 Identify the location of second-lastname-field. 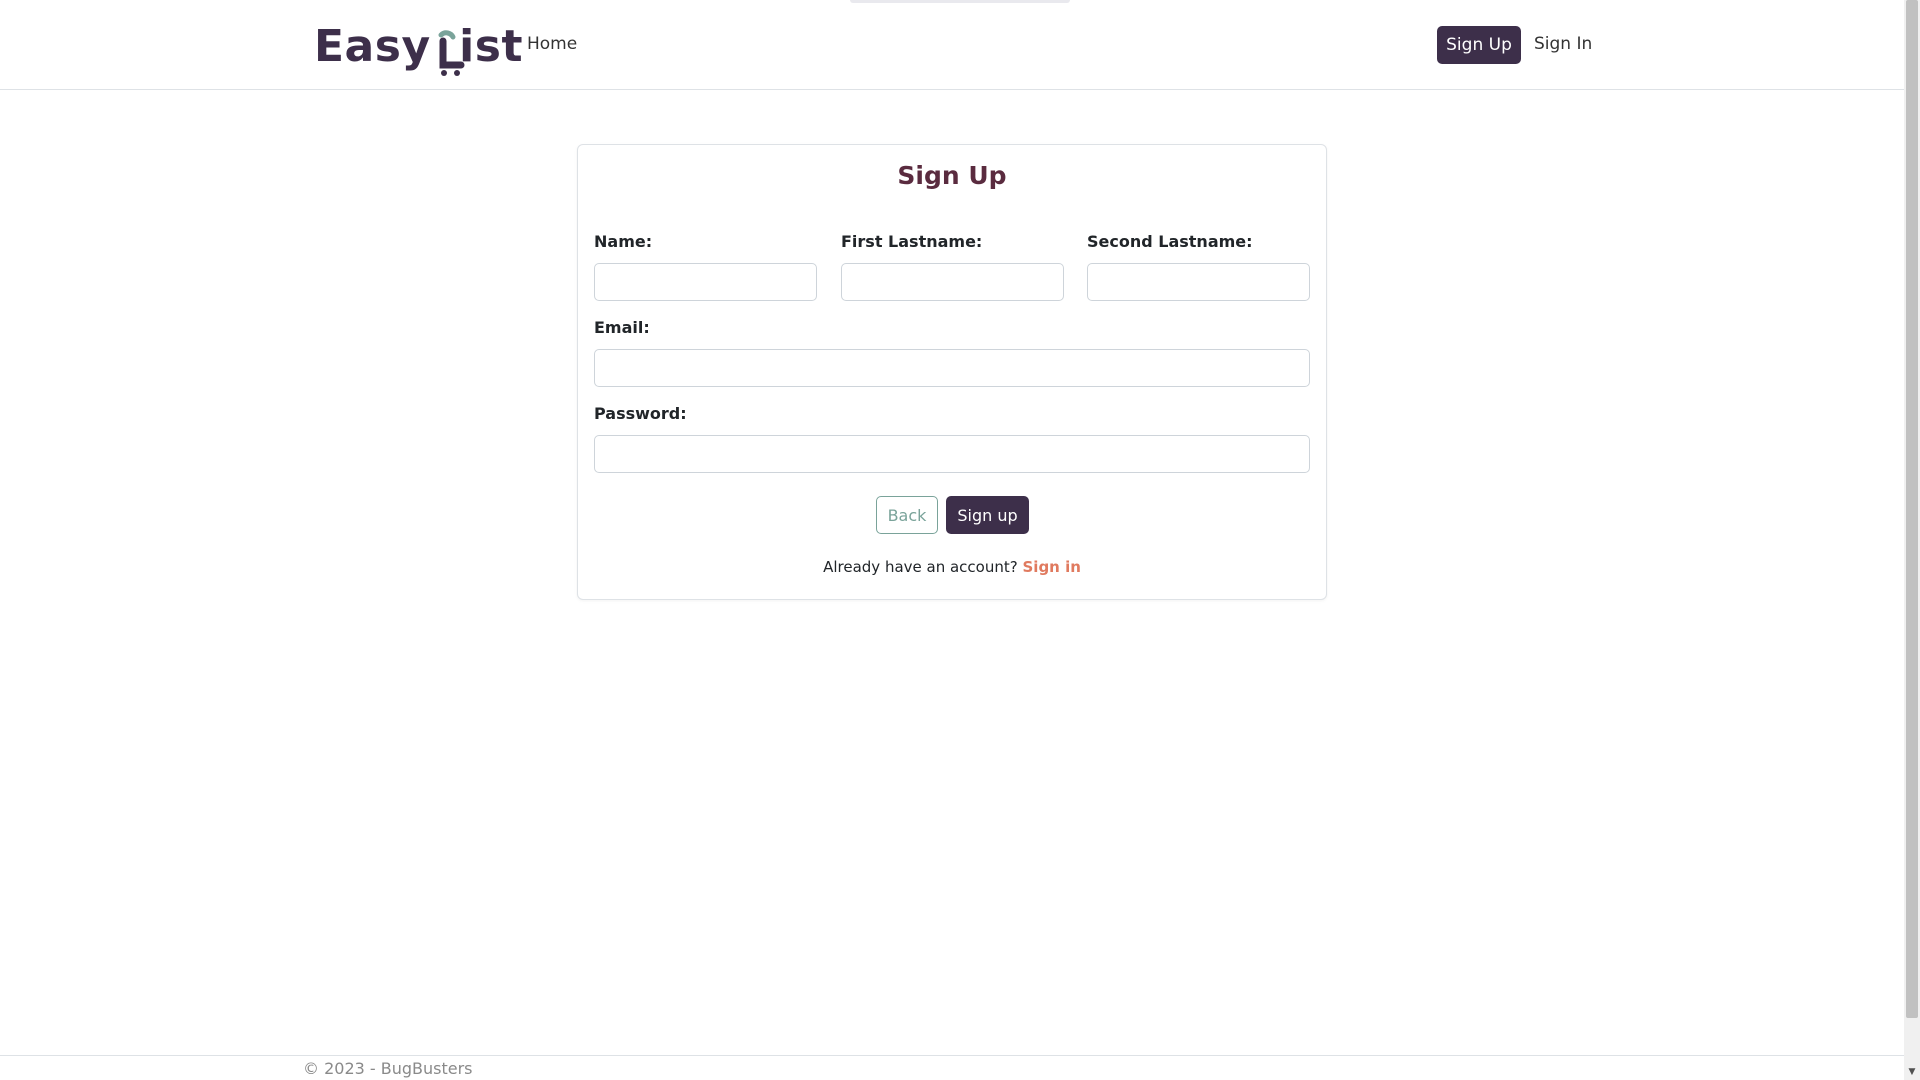
(1198, 282).